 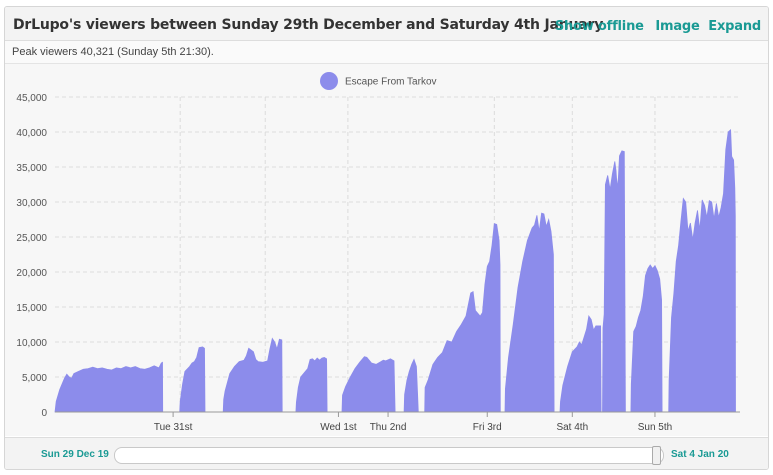 What do you see at coordinates (173, 427) in the screenshot?
I see `x-tick-label: Tue 31st` at bounding box center [173, 427].